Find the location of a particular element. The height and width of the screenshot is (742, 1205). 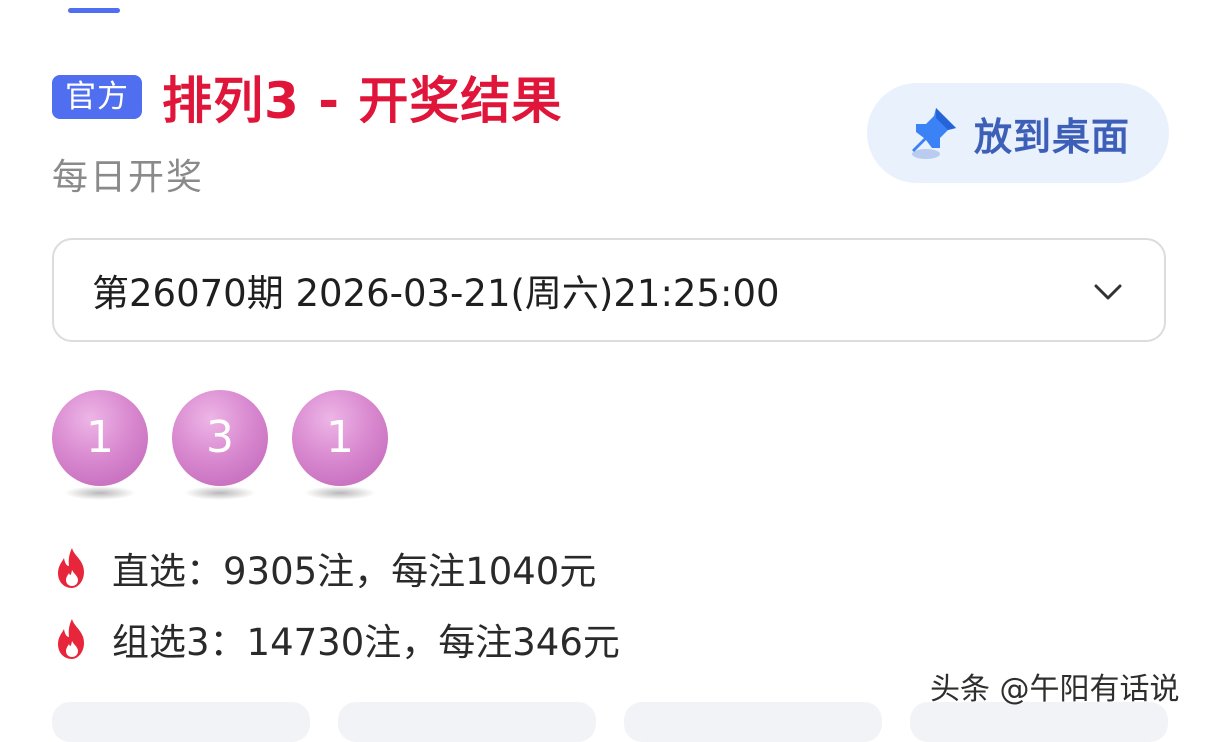

issue-selector: 第26070期 2026-03-21(周六)21:25:00 is located at coordinates (609, 290).